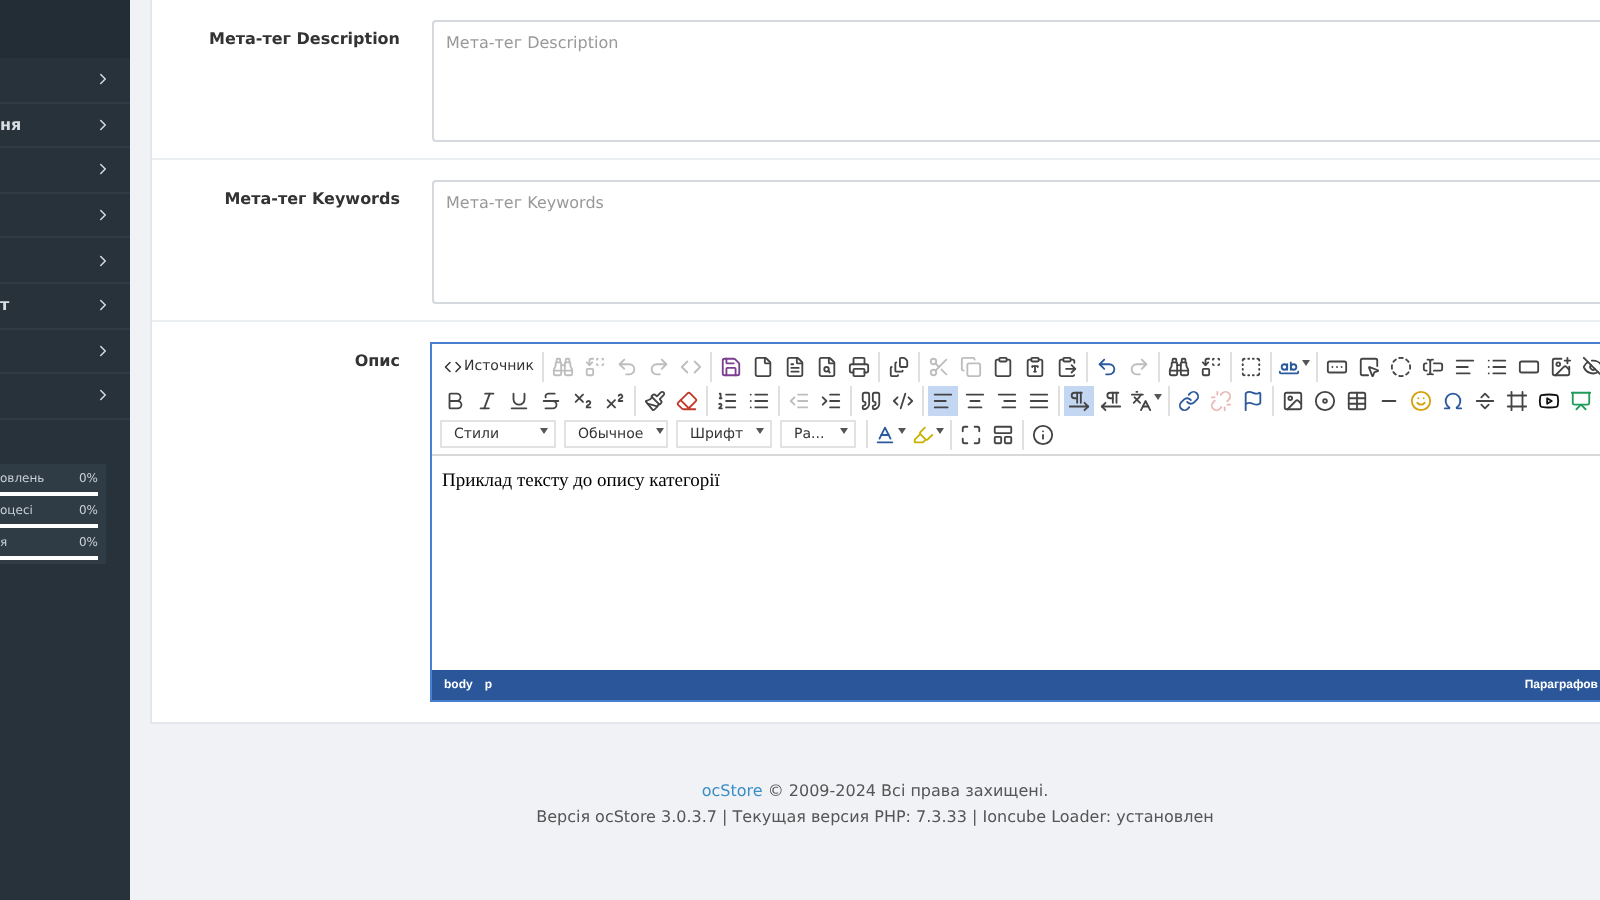 The height and width of the screenshot is (900, 1600). What do you see at coordinates (1421, 400) in the screenshot?
I see `smiley-icon` at bounding box center [1421, 400].